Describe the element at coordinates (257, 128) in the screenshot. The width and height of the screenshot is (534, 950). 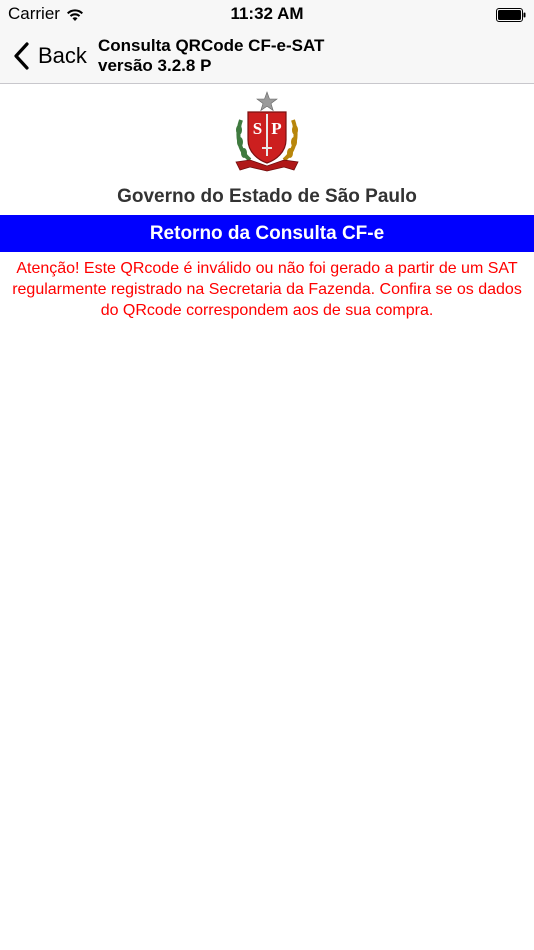
I see `svg-text: S` at that location.